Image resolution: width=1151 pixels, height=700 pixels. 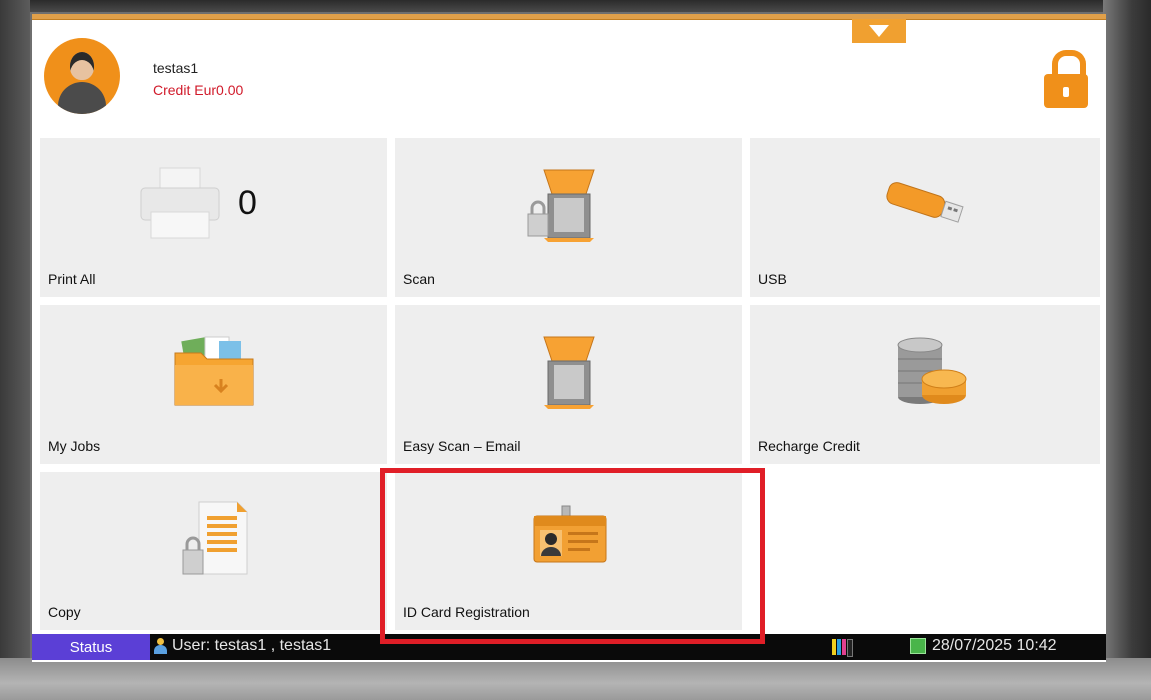 What do you see at coordinates (74, 446) in the screenshot?
I see `tile-label-my-jobs: My Jobs` at bounding box center [74, 446].